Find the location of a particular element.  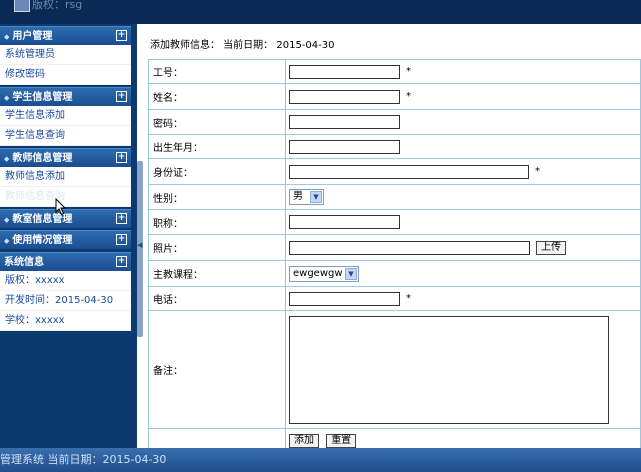

password-input is located at coordinates (344, 122).